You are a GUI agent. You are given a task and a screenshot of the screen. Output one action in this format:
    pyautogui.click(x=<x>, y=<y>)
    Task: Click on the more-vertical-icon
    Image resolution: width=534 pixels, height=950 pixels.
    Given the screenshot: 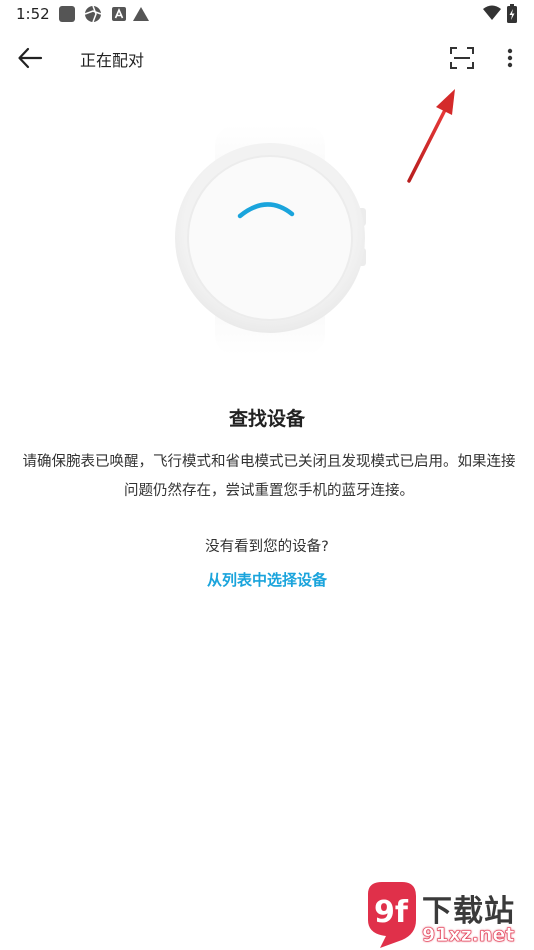 What is the action you would take?
    pyautogui.click(x=510, y=58)
    